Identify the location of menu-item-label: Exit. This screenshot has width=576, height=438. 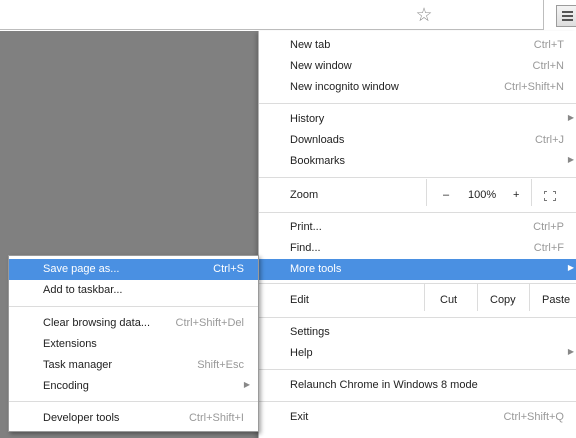
(299, 417).